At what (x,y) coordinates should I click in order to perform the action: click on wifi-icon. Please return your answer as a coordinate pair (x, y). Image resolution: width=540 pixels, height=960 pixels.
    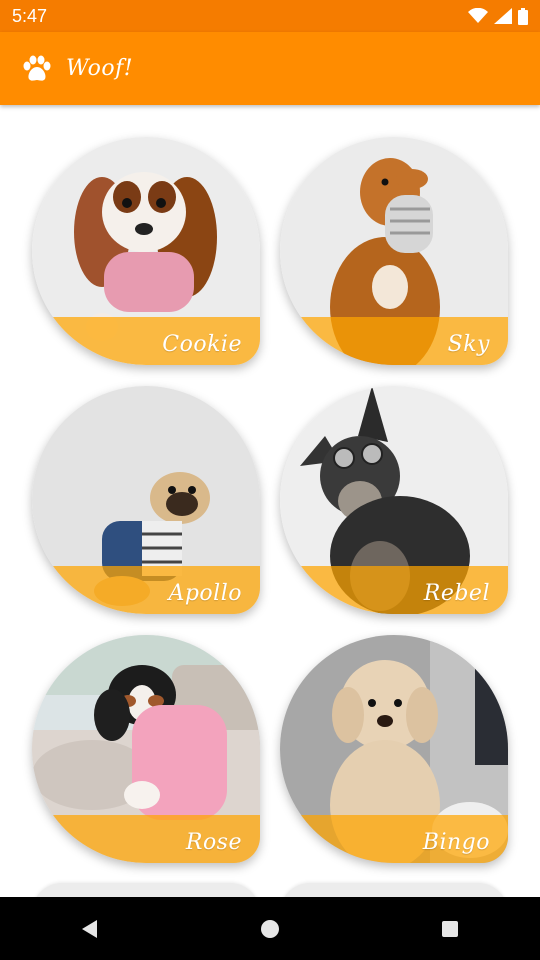
    Looking at the image, I should click on (478, 15).